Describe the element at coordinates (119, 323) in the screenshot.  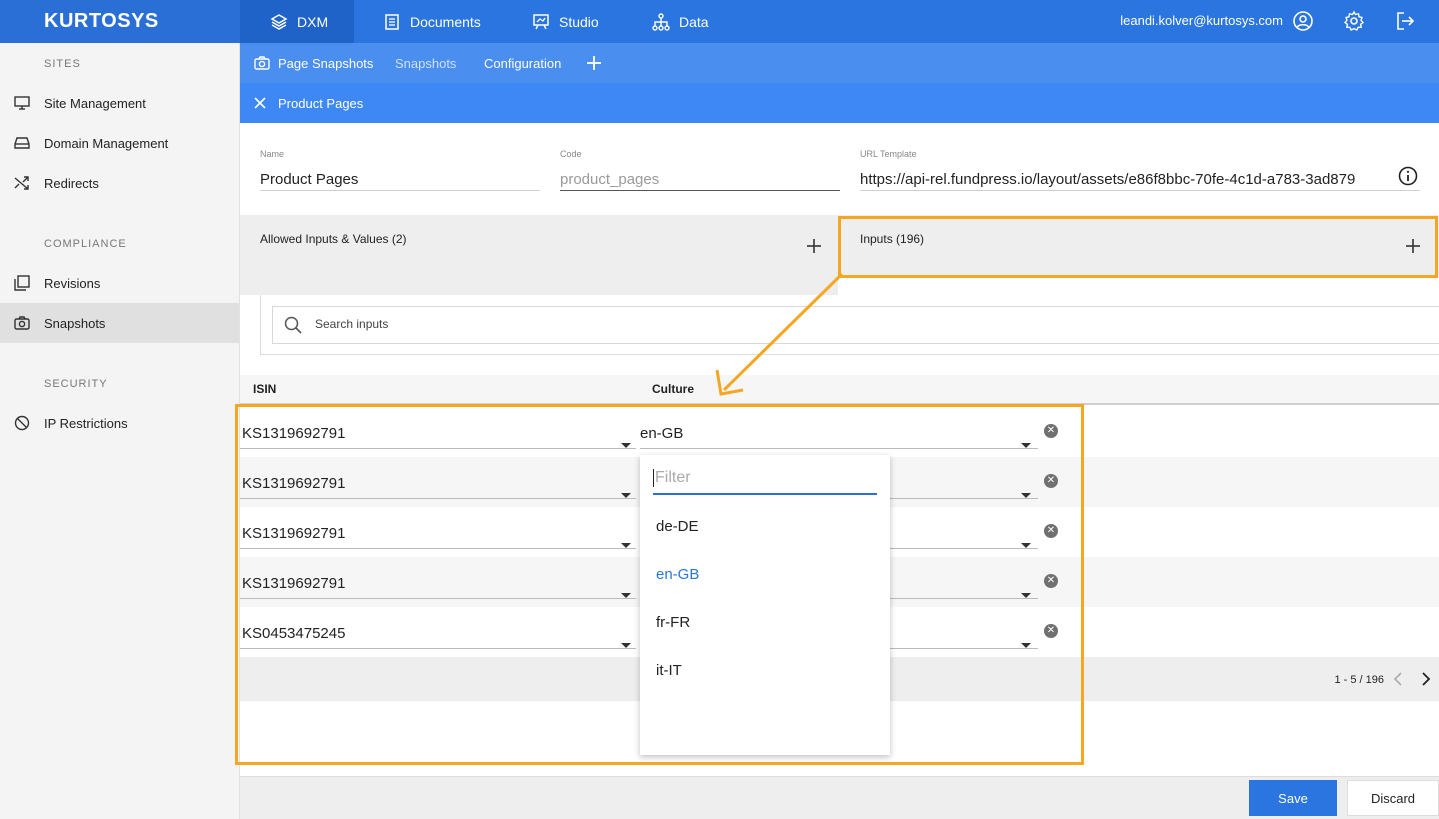
I see `sidebar-item-snapshots: Snapshots` at that location.